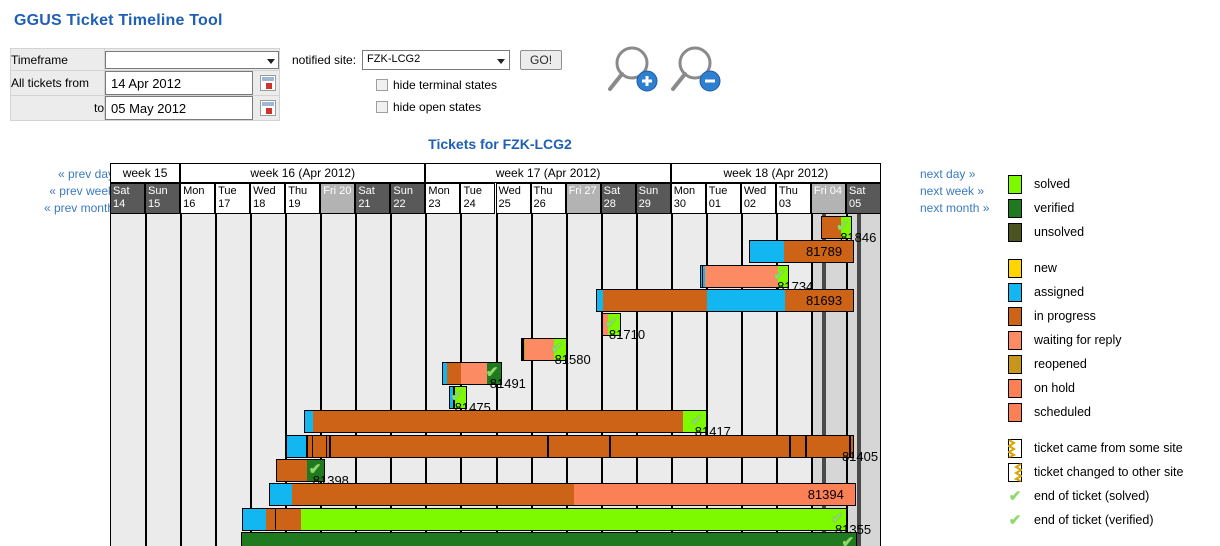  I want to click on magnifier-minus-icon, so click(698, 70).